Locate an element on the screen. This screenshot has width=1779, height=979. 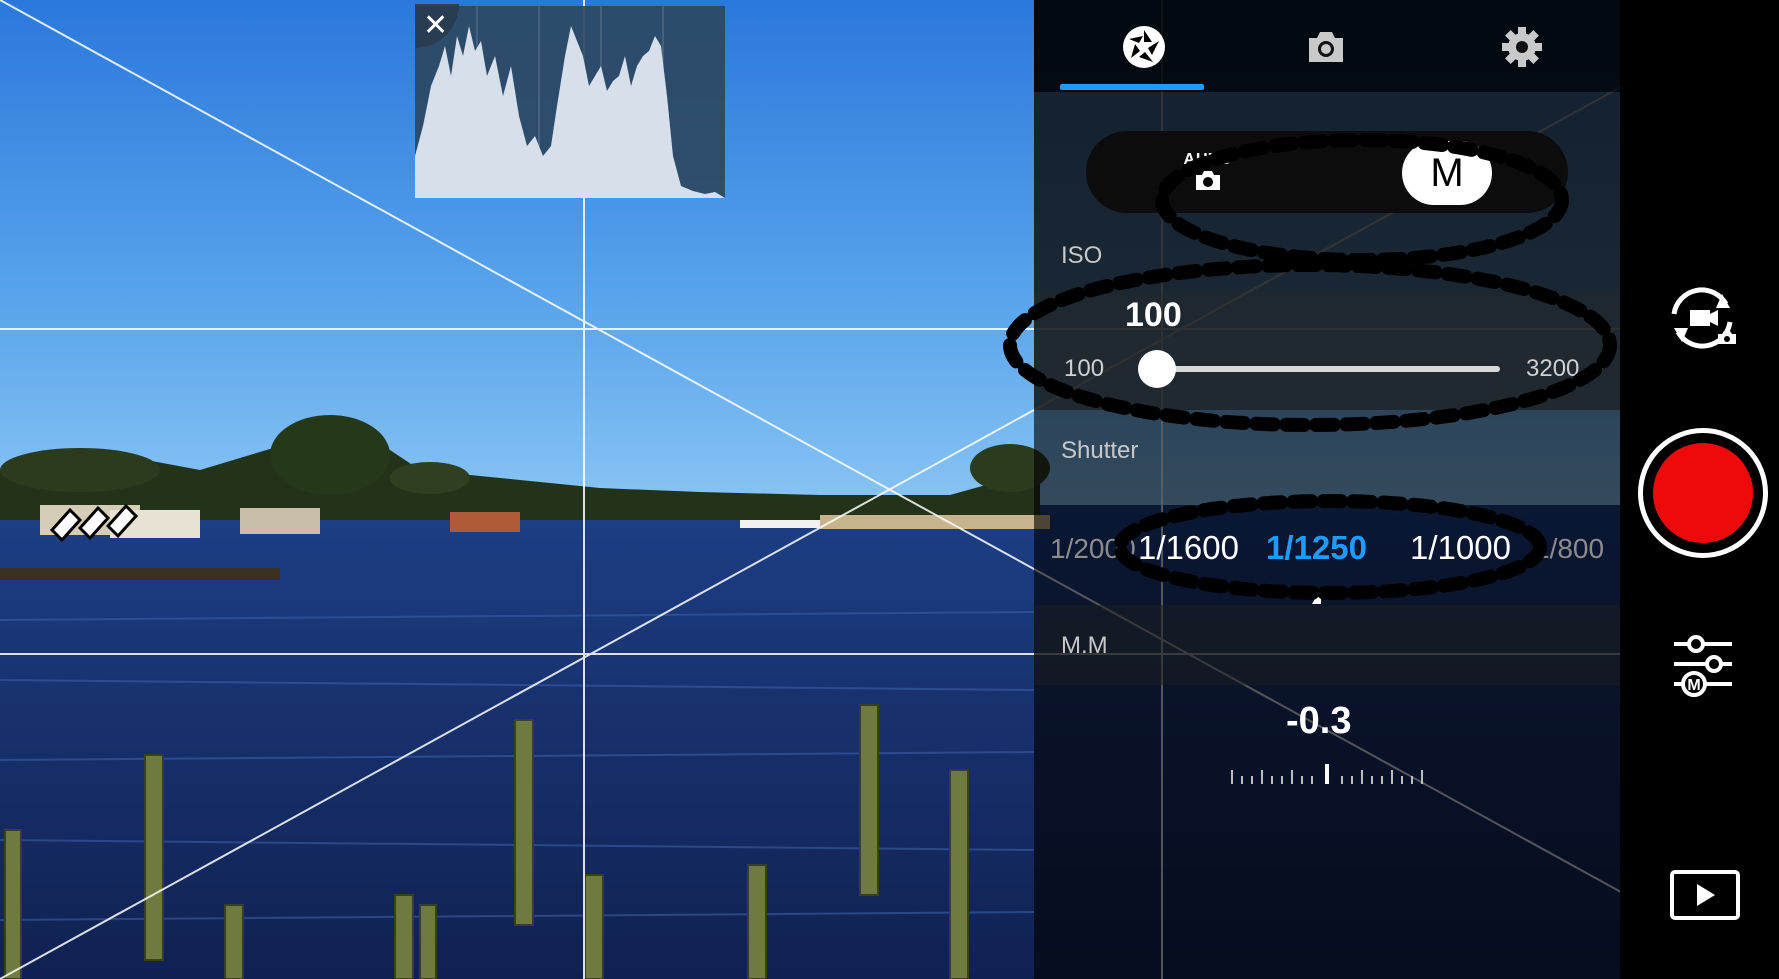
active-tab-indicator is located at coordinates (1132, 87).